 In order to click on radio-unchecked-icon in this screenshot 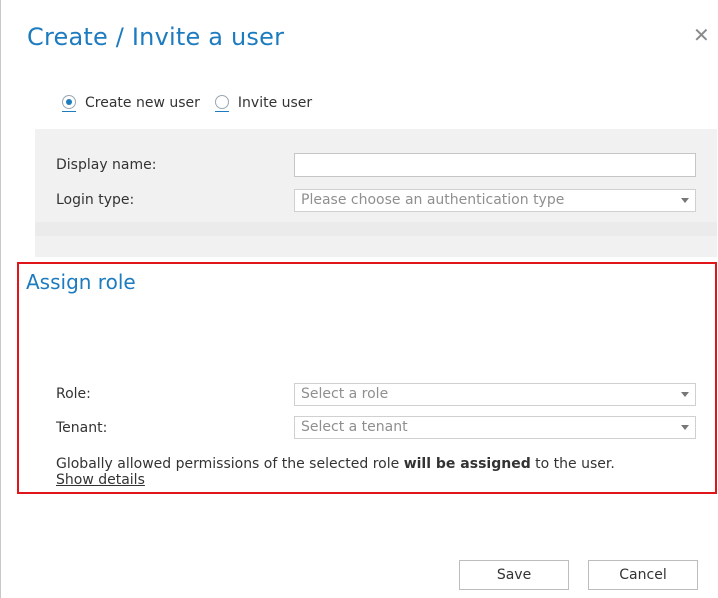, I will do `click(221, 101)`.